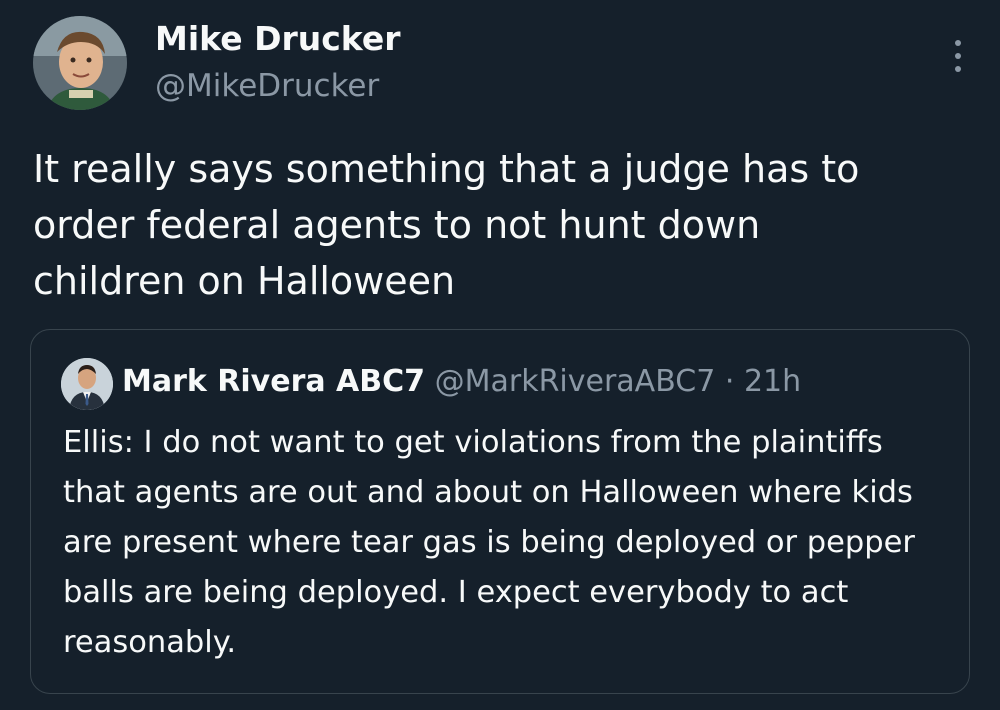 The image size is (1000, 710). What do you see at coordinates (278, 86) in the screenshot?
I see `author-handle: @MikeDrucker` at bounding box center [278, 86].